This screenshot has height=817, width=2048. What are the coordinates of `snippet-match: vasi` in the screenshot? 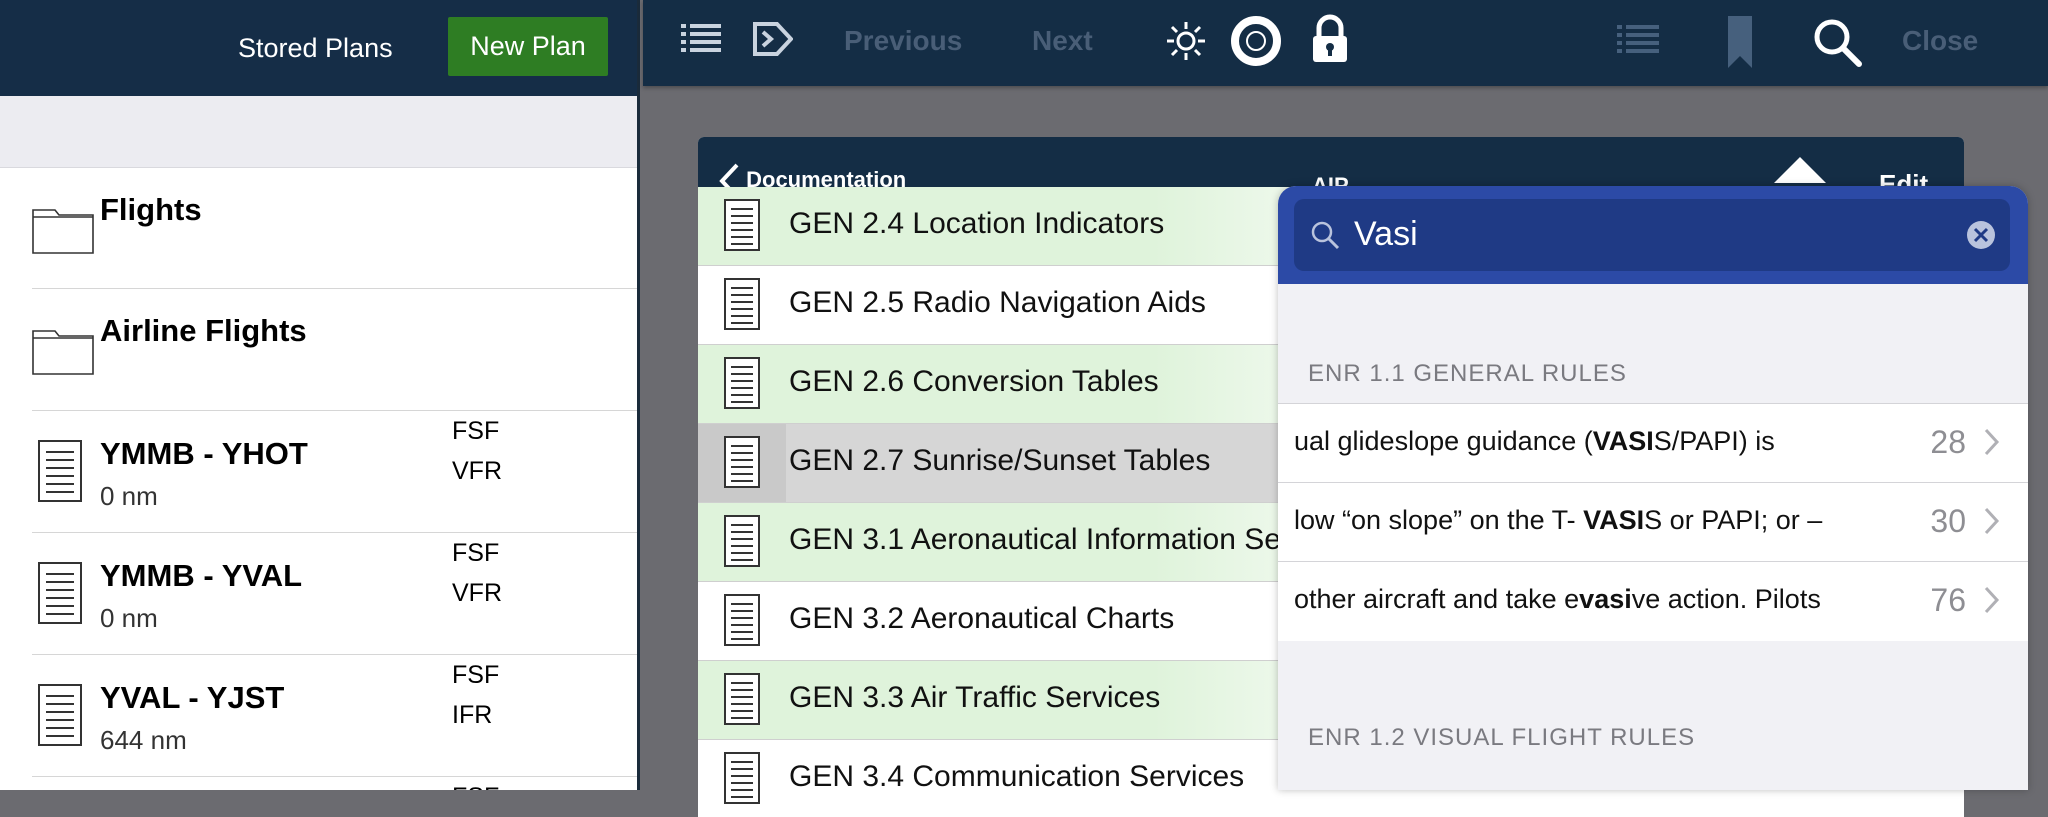 It's located at (1605, 599).